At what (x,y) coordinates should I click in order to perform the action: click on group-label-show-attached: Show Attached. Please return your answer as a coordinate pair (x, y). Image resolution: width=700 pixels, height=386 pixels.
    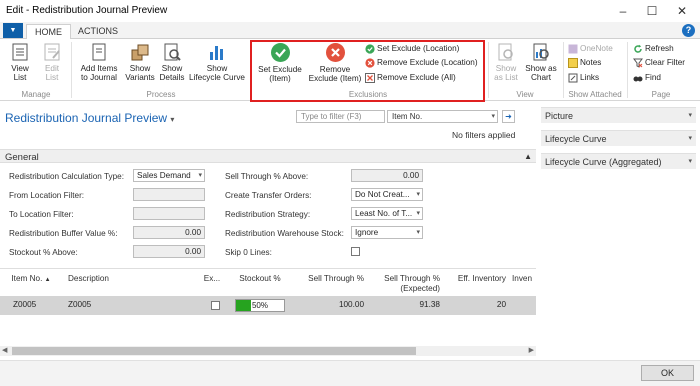
    Looking at the image, I should click on (595, 94).